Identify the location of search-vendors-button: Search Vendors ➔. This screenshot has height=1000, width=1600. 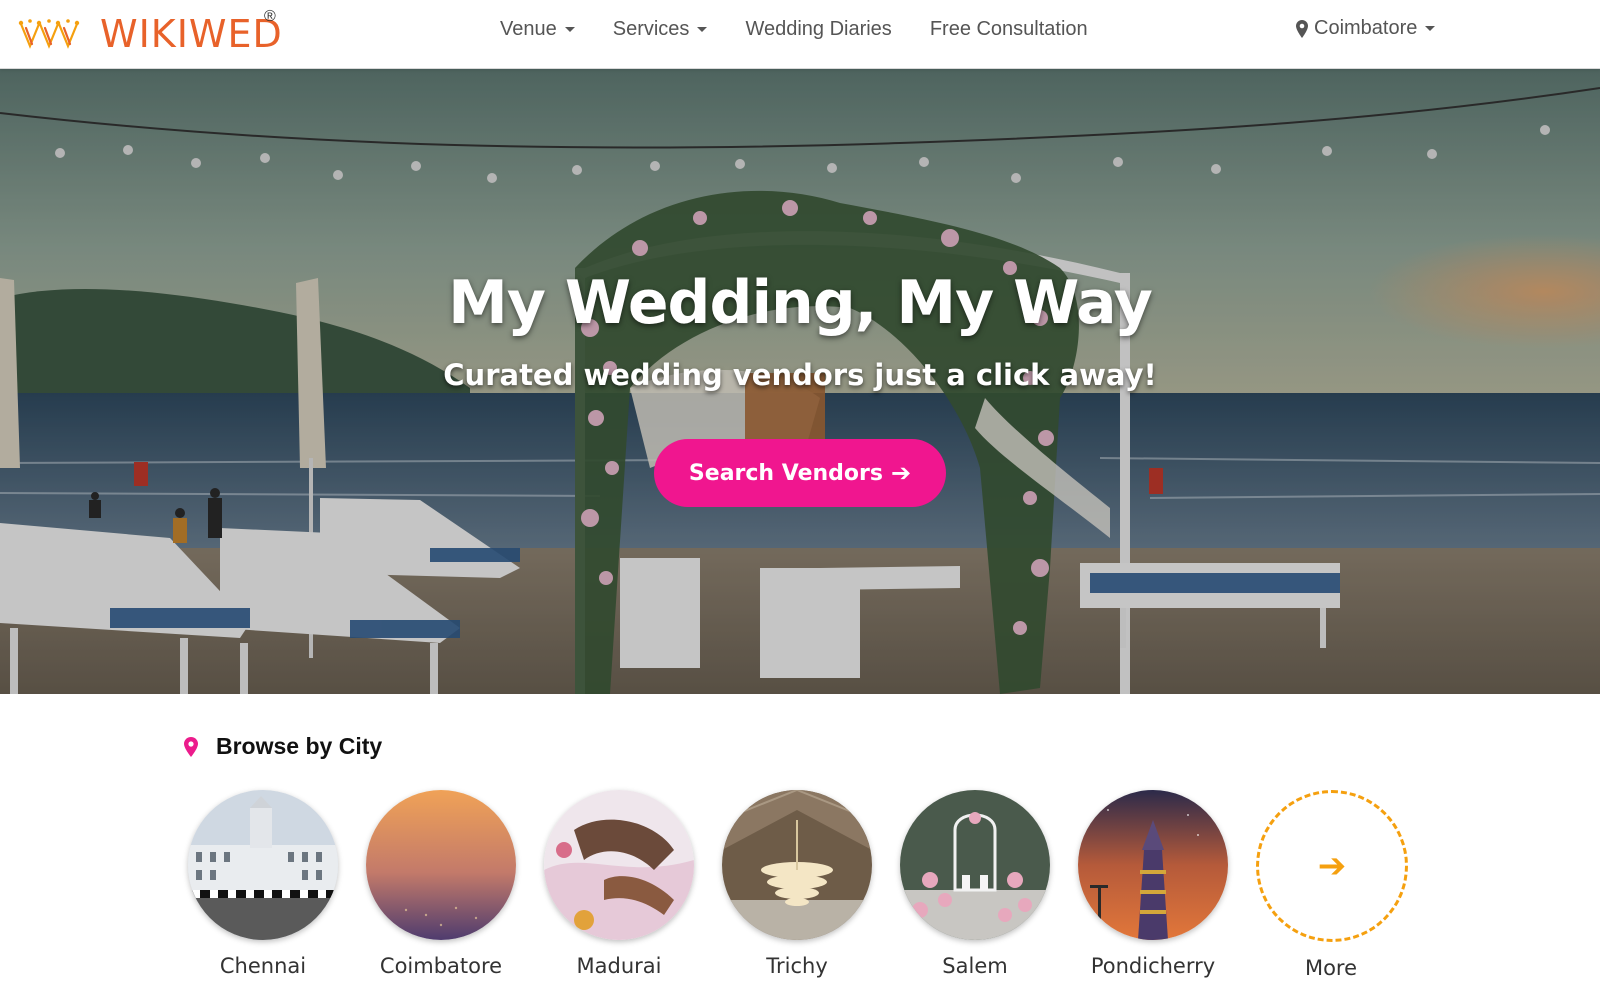
(800, 473).